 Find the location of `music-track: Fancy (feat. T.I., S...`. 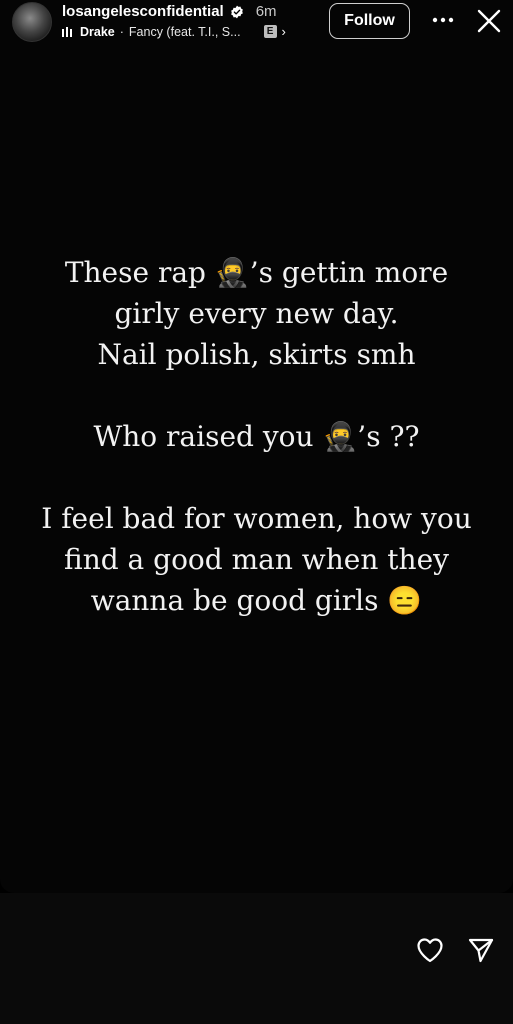

music-track: Fancy (feat. T.I., S... is located at coordinates (184, 31).